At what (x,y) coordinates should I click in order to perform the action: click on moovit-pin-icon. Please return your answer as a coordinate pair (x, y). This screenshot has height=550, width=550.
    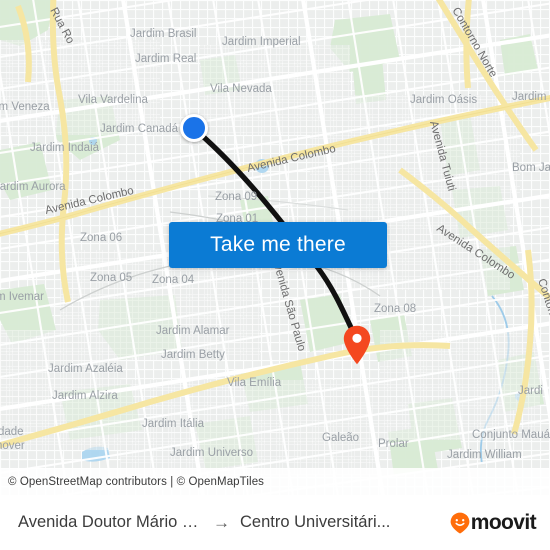
    Looking at the image, I should click on (460, 523).